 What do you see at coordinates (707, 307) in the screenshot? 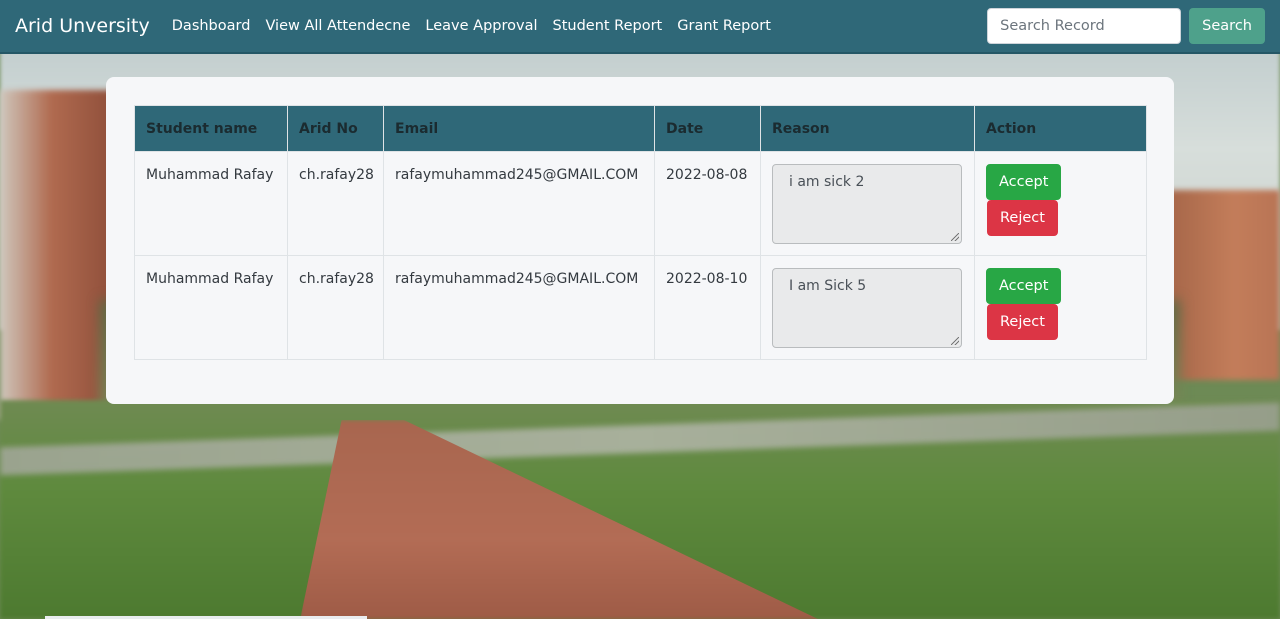
I see `cell-date: 2022-08-10` at bounding box center [707, 307].